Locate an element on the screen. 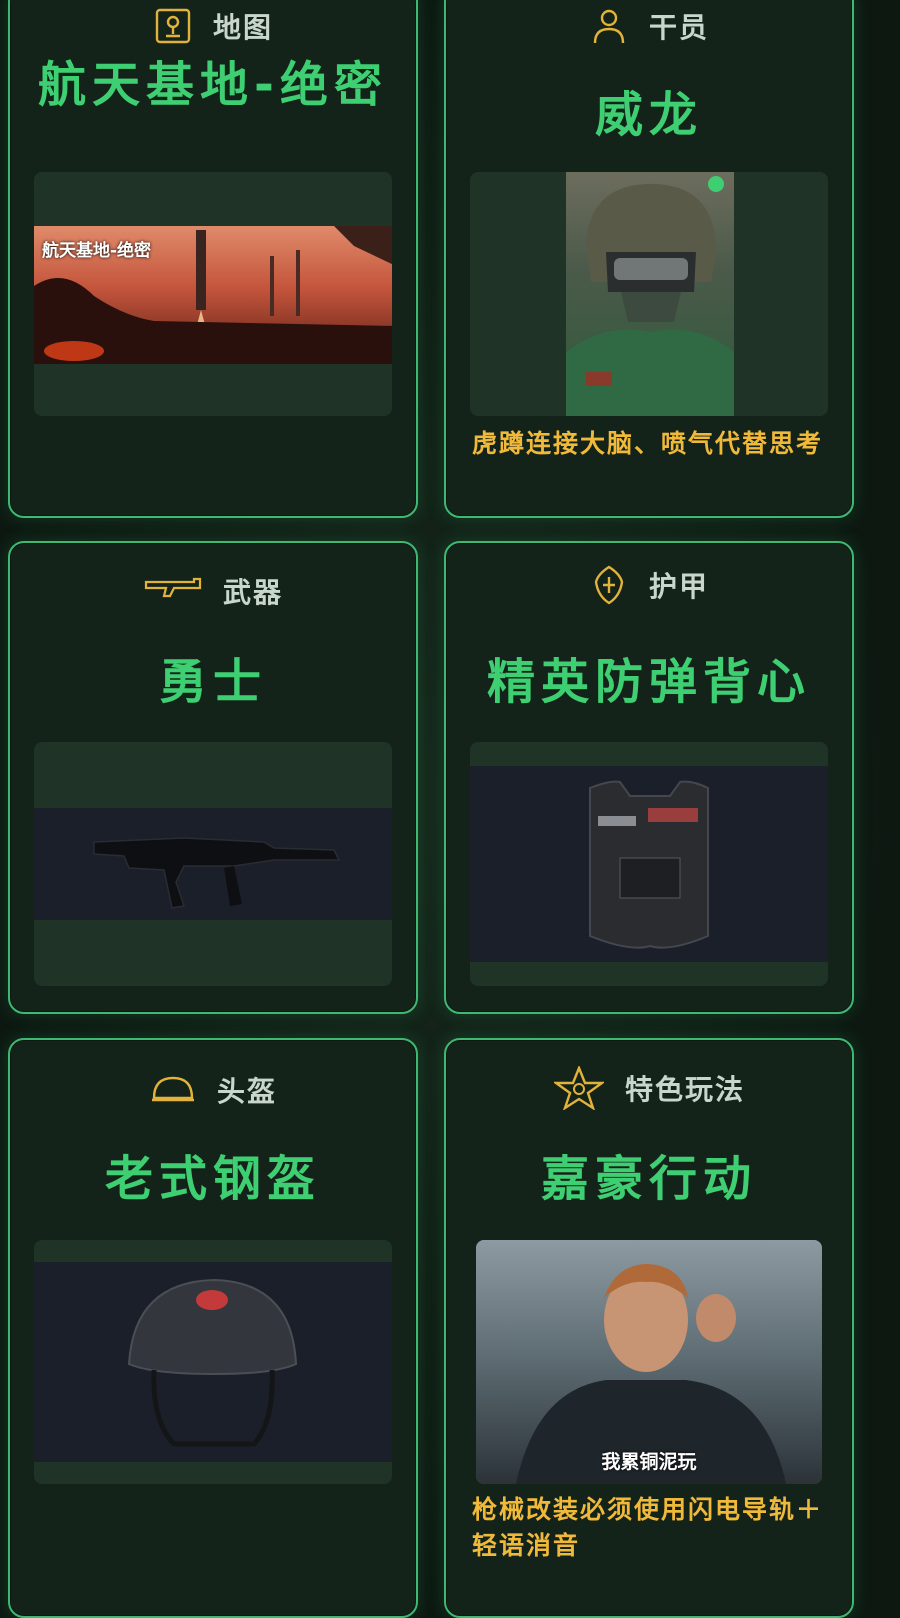  category-label: 特色玩法 is located at coordinates (684, 1089).